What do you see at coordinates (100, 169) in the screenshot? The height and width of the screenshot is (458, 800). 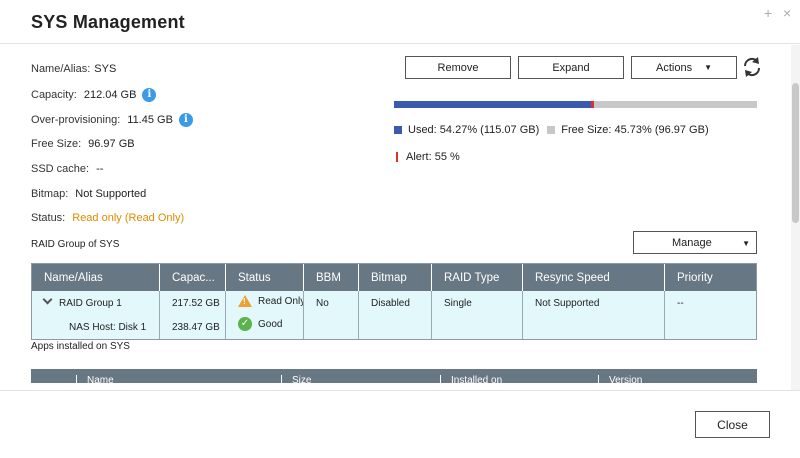 I see `ssd-value: --` at bounding box center [100, 169].